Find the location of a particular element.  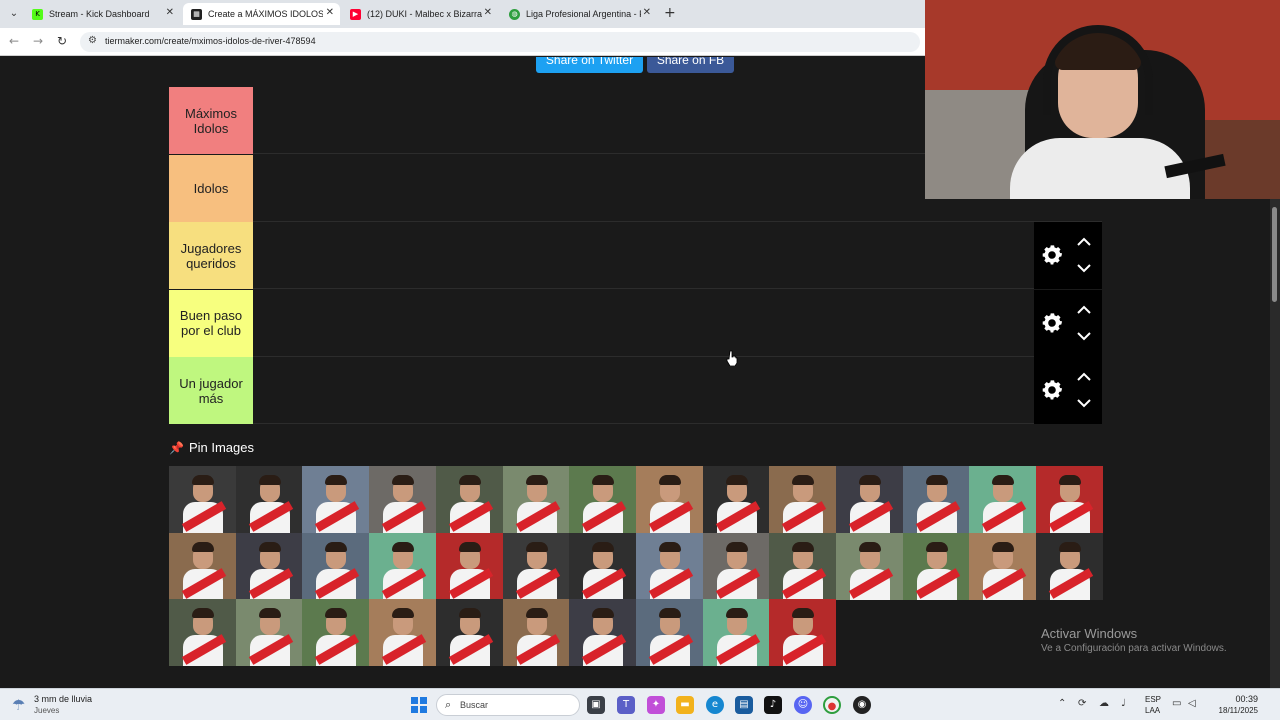

keyboard-language: ESP is located at coordinates (1153, 699).